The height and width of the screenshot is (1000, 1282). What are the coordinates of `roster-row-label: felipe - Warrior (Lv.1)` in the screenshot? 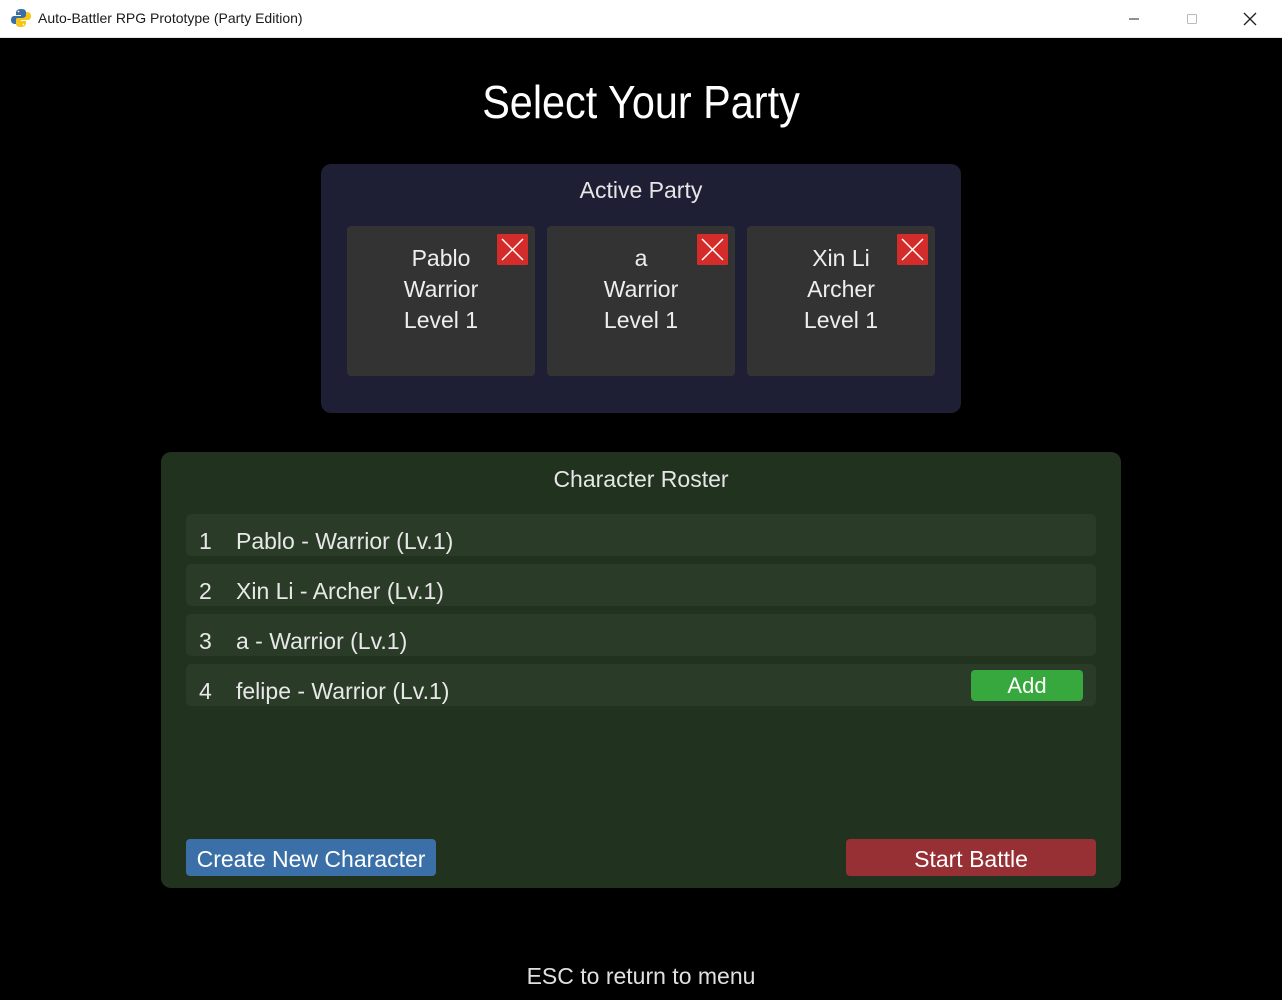 It's located at (343, 691).